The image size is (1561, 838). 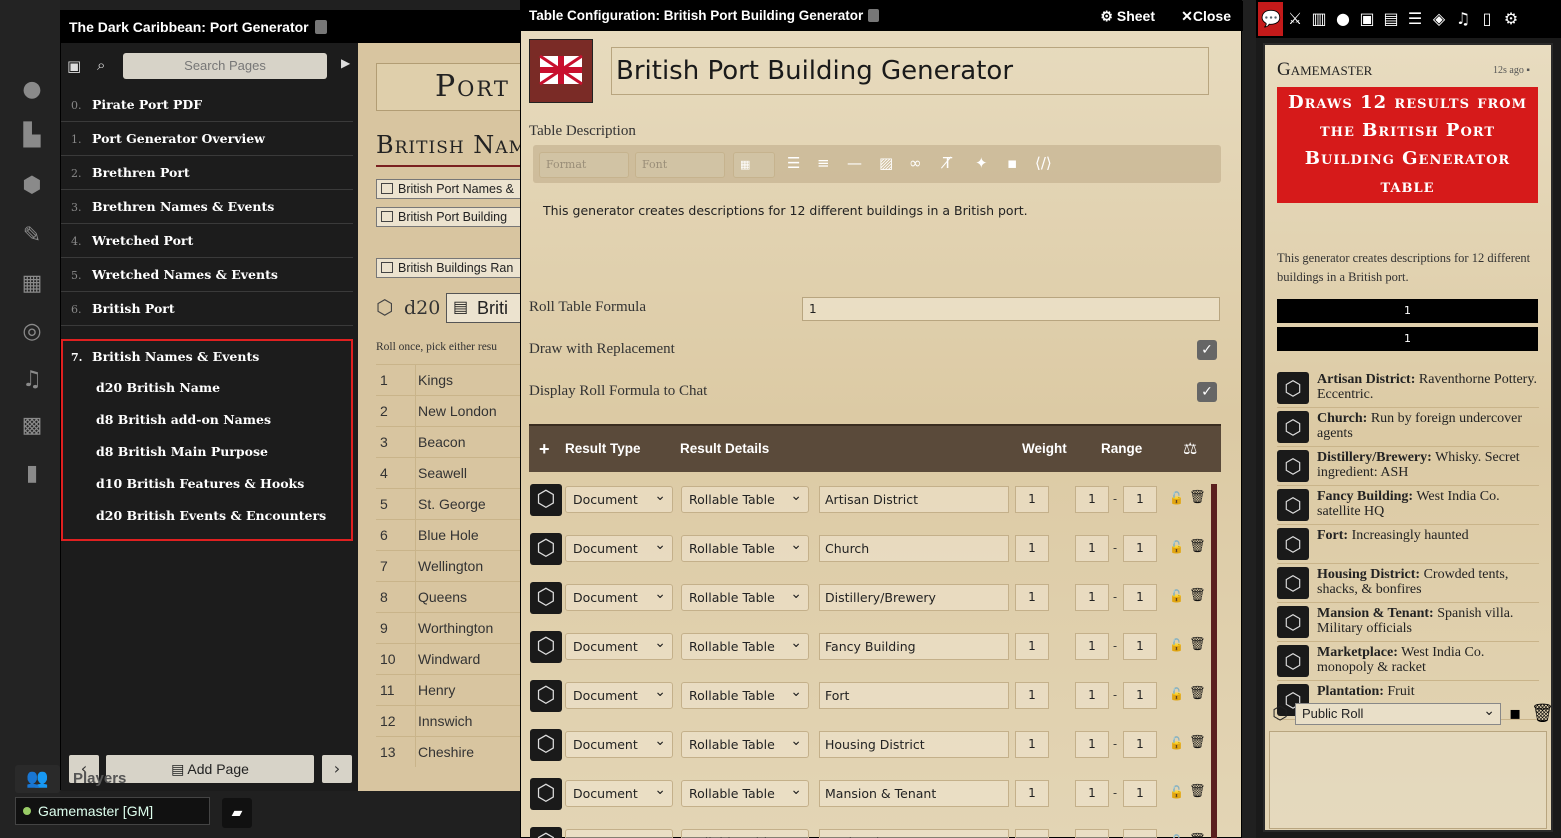 I want to click on magic-wand-icon: ✦, so click(x=981, y=163).